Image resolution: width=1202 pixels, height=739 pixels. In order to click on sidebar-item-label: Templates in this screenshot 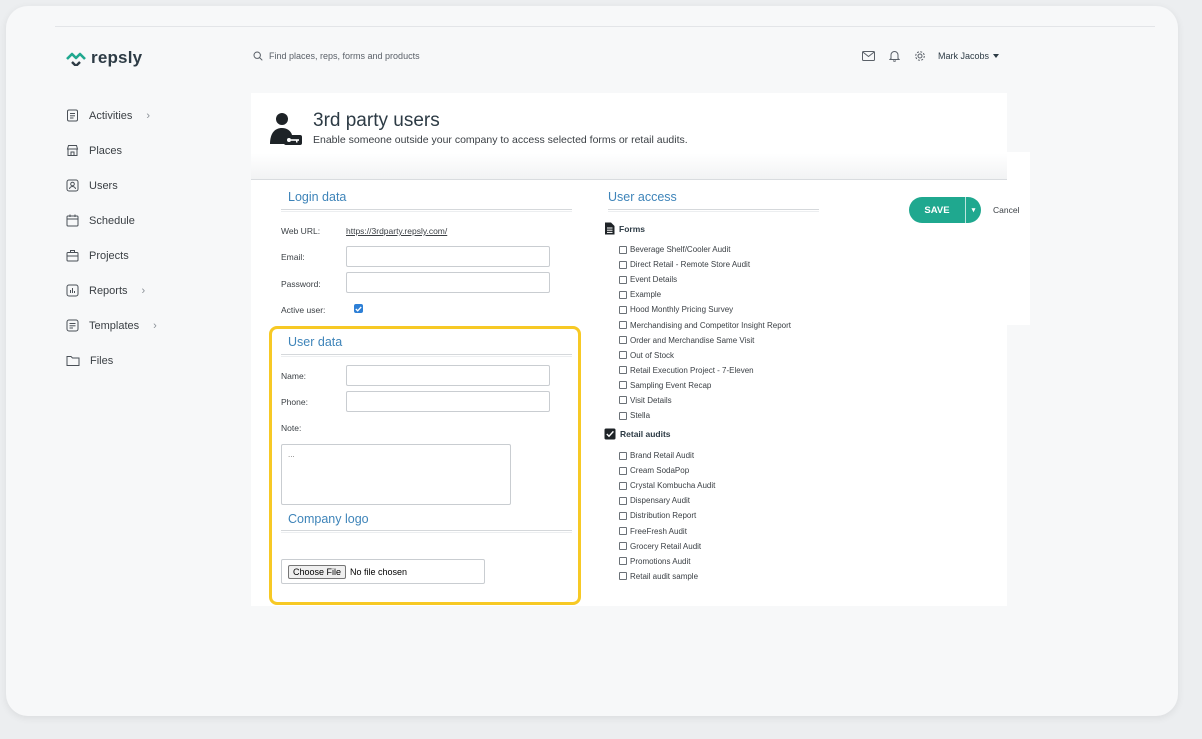, I will do `click(114, 325)`.